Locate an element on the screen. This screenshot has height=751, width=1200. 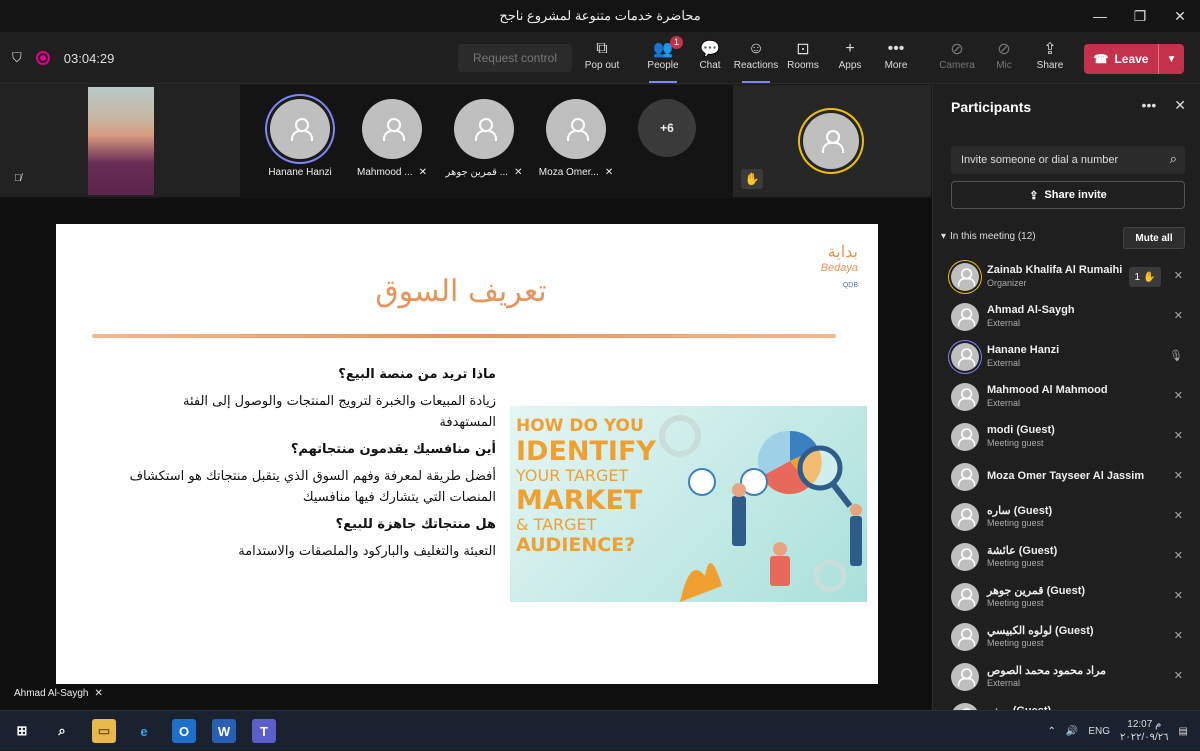
presenter-label: Ahmad Al-Saygh ✕ is located at coordinates (58, 693).